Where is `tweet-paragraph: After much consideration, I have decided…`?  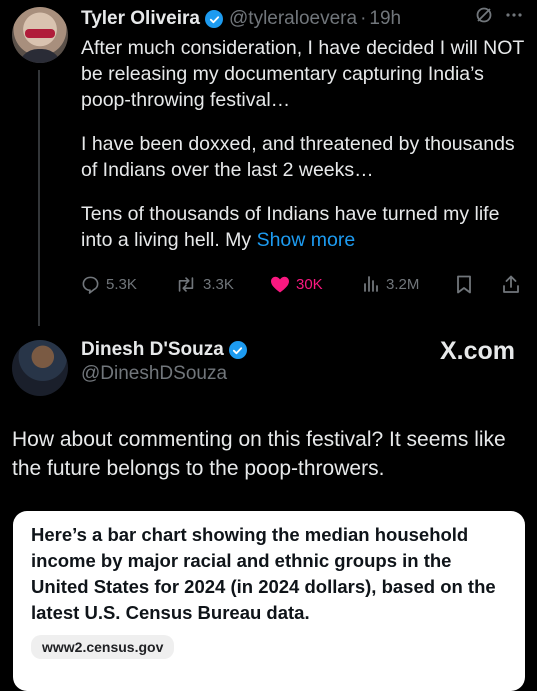 tweet-paragraph: After much consideration, I have decided… is located at coordinates (302, 74).